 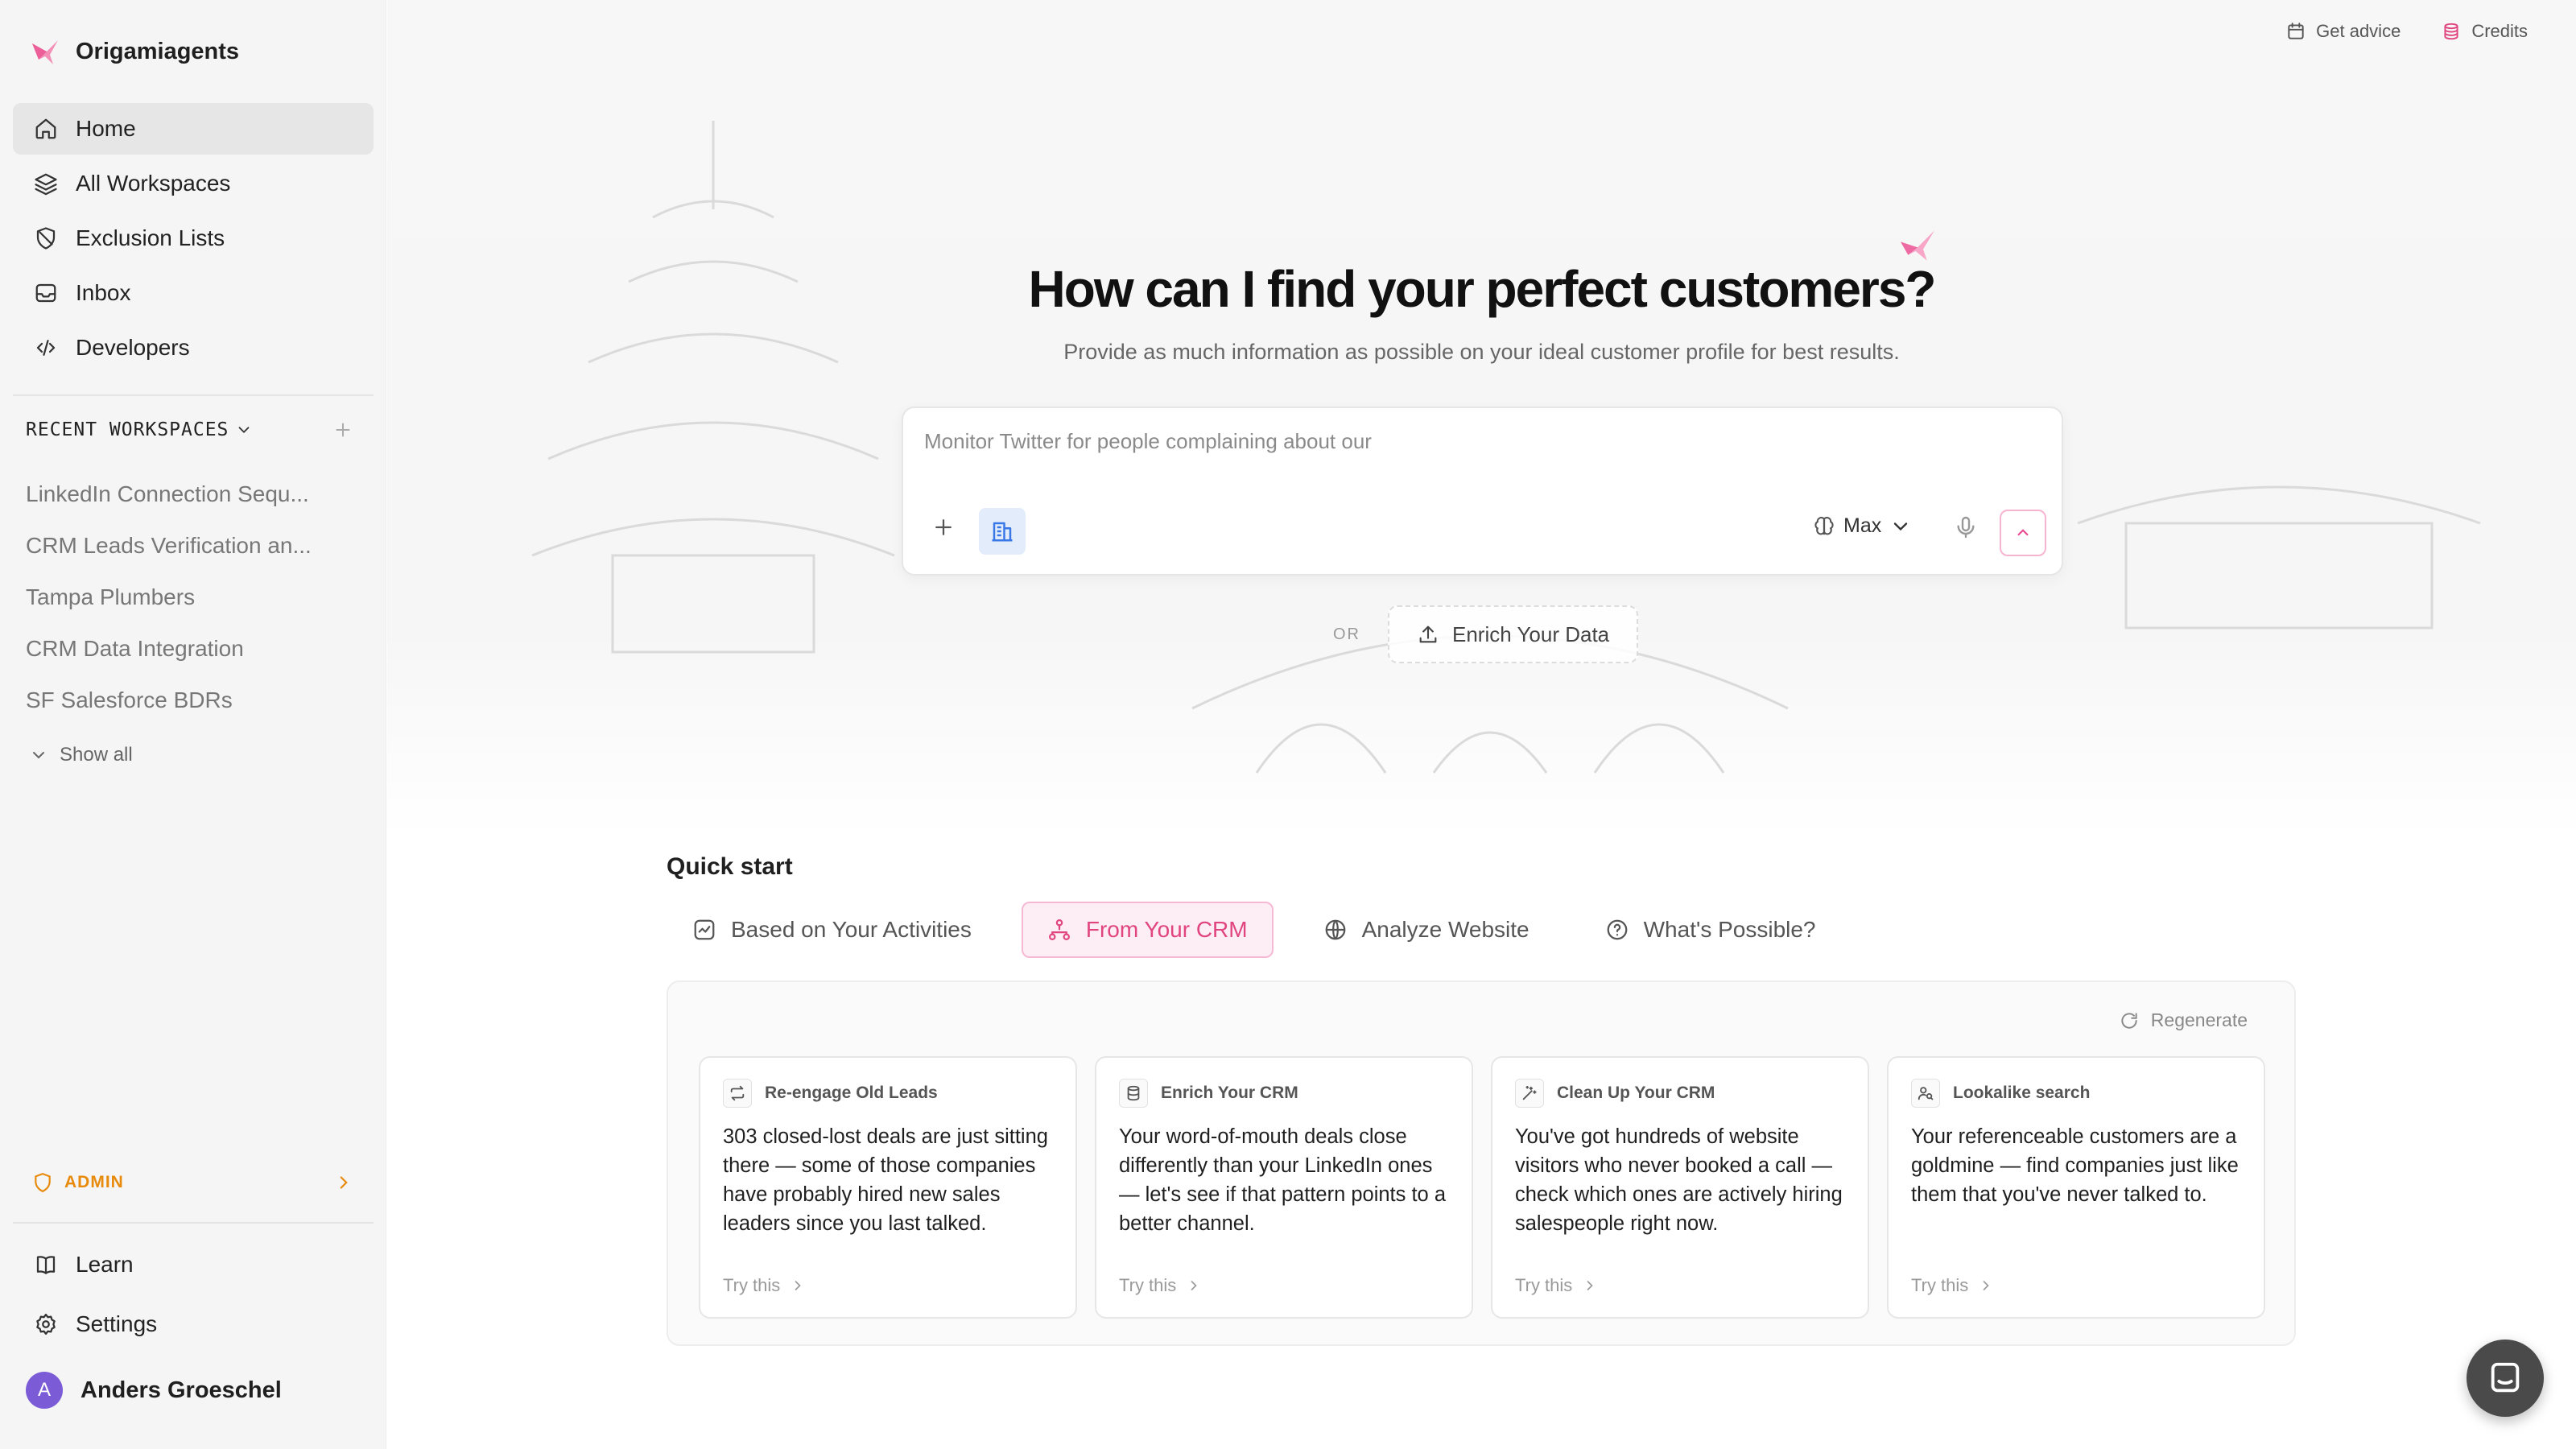 I want to click on brand: Origamiagents, so click(x=134, y=51).